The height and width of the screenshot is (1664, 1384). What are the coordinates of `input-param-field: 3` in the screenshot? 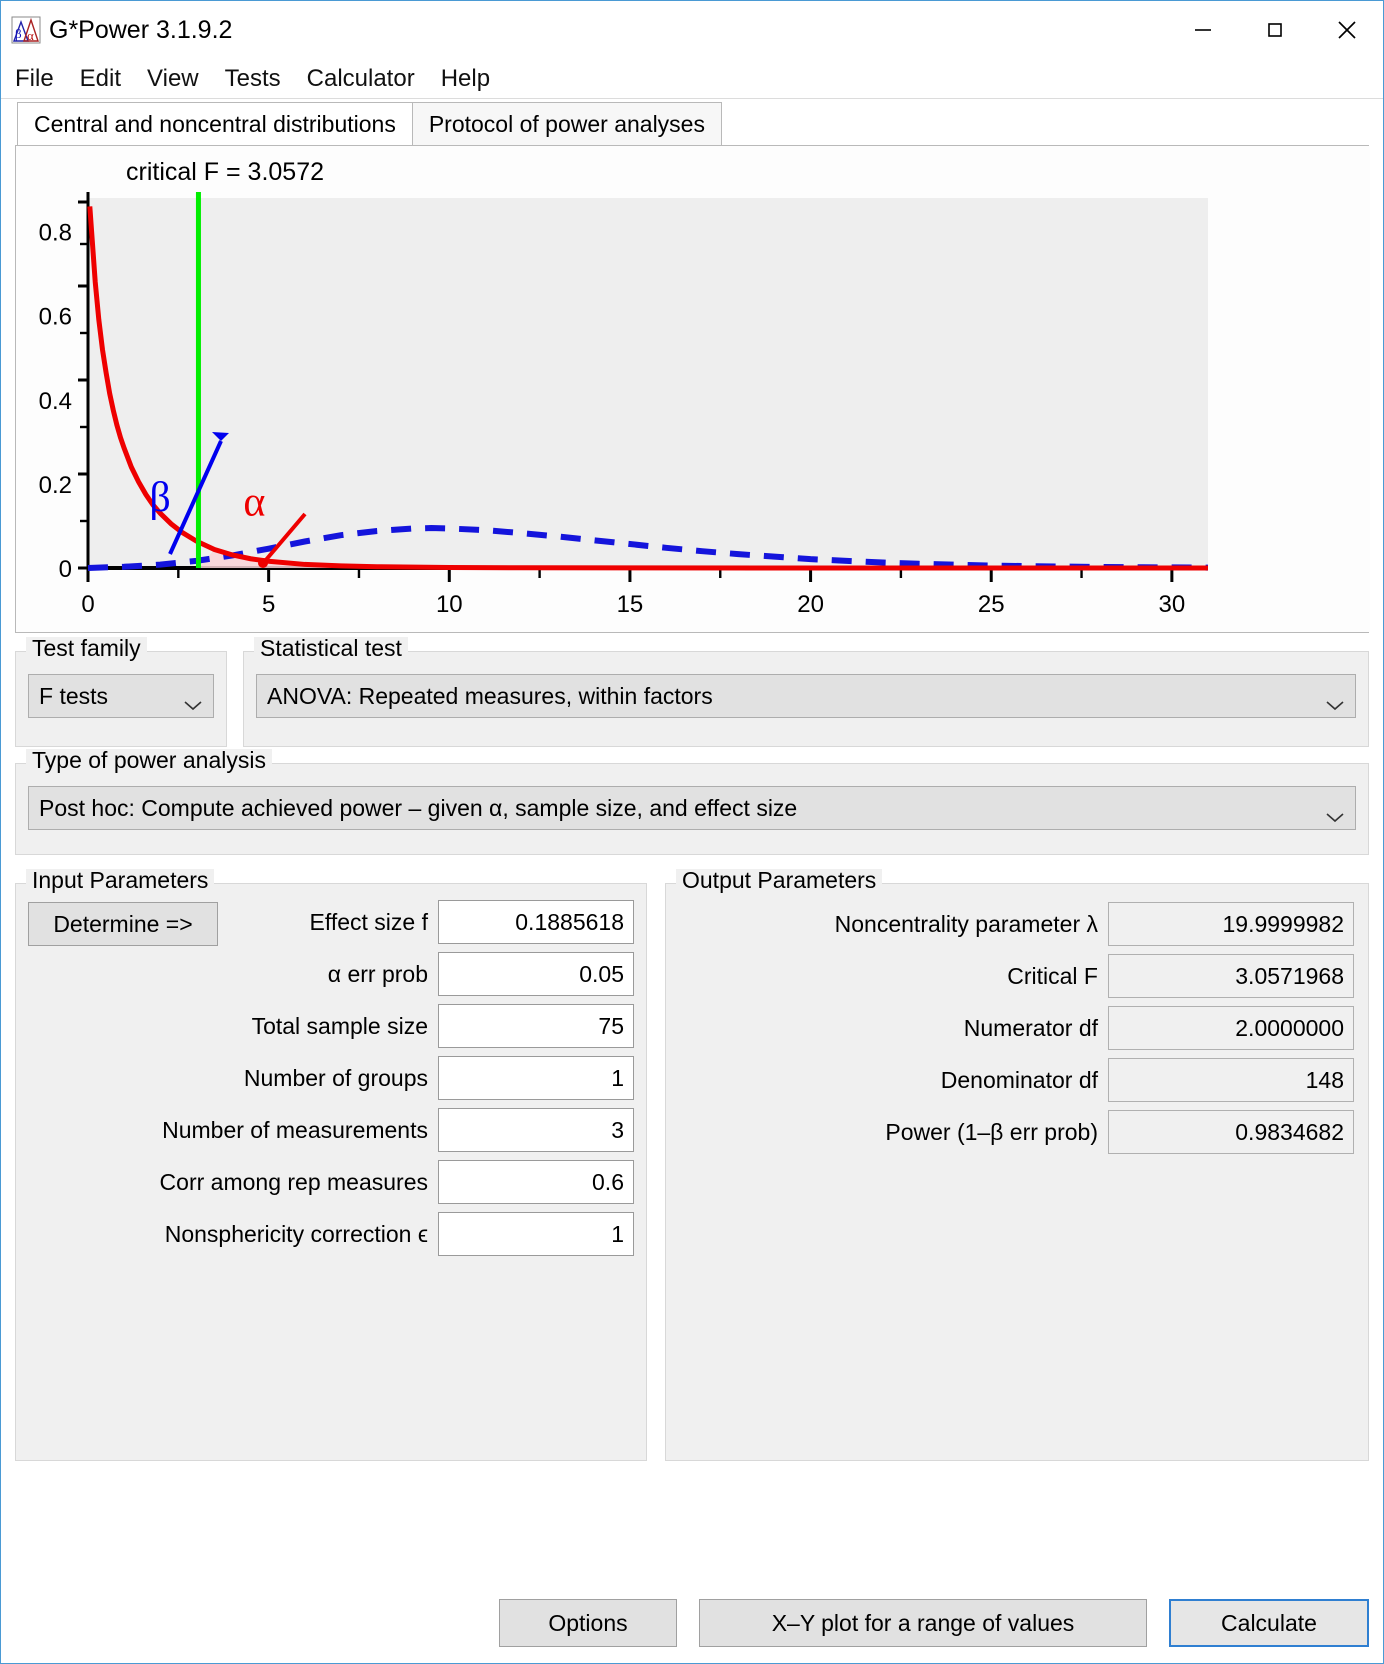 It's located at (536, 1130).